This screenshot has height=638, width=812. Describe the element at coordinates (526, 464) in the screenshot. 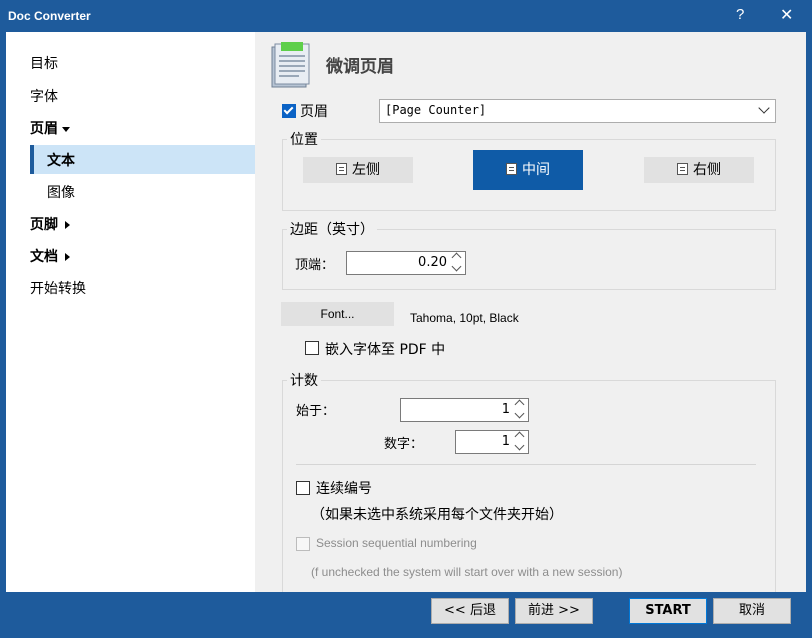

I see `counter-divider` at that location.